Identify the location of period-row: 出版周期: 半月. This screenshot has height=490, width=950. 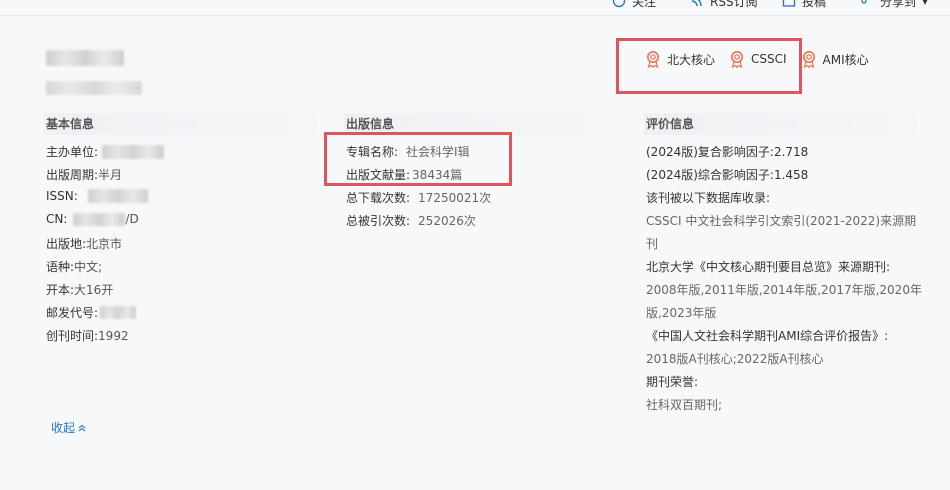
(84, 174).